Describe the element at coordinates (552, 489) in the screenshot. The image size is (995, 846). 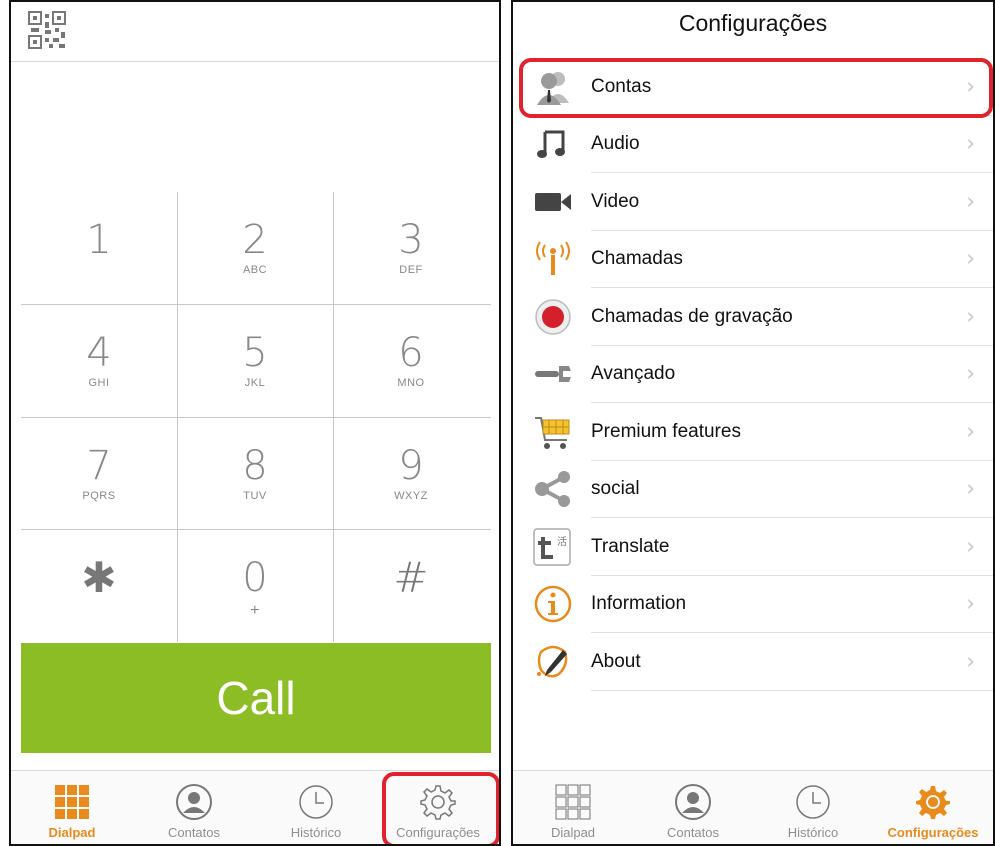
I see `share-icon` at that location.